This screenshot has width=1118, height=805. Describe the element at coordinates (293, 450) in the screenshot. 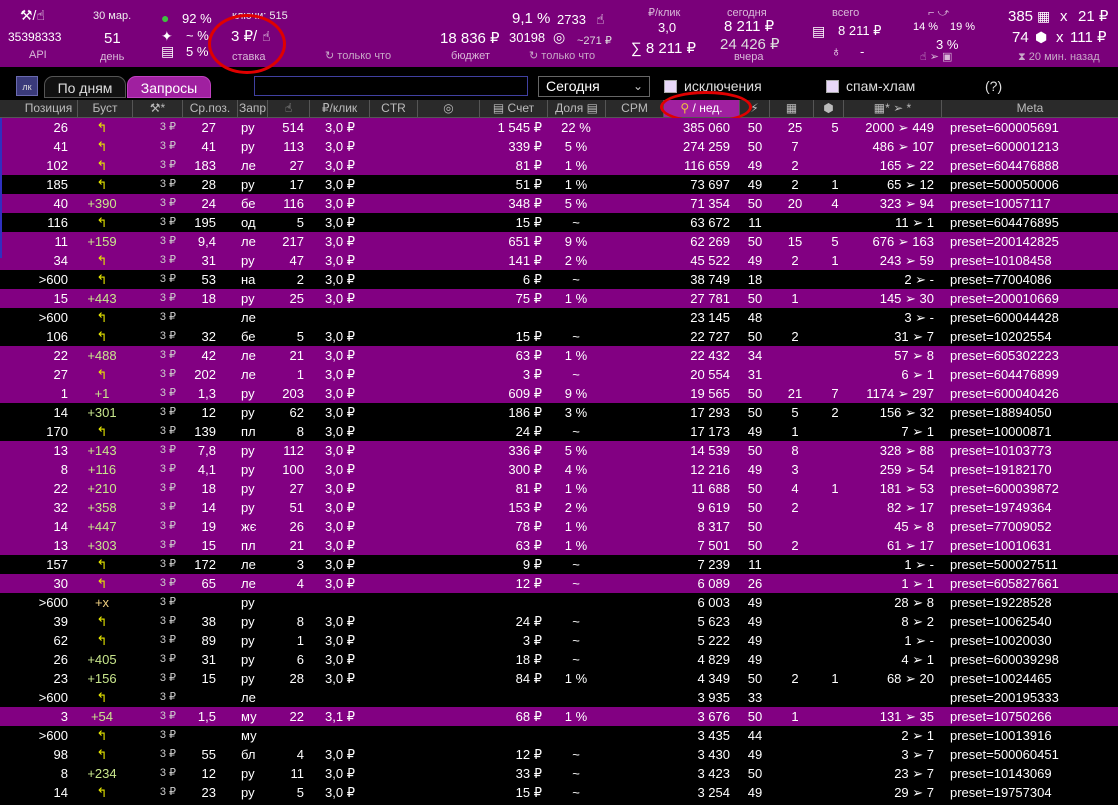

I see `cell-clicks: 112` at that location.